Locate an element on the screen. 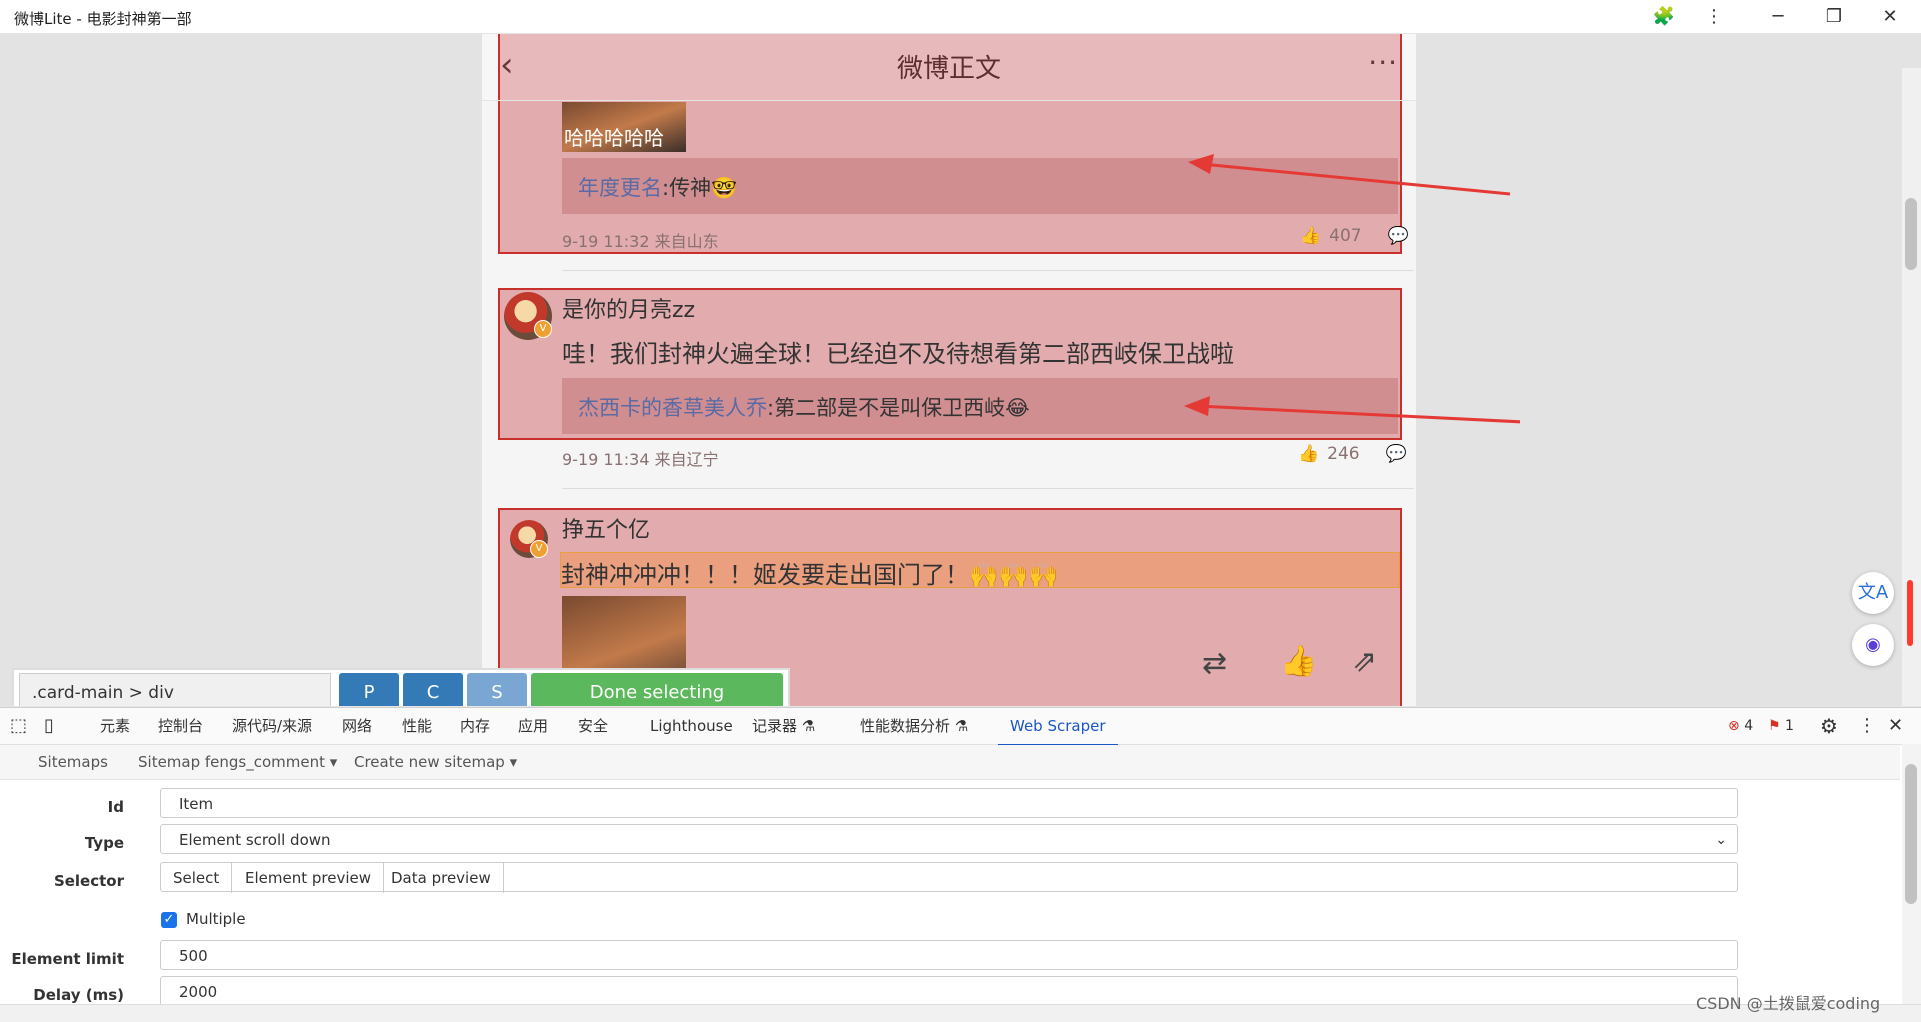 This screenshot has height=1022, width=1921. reply-author: 杰西卡的香草美人乔 is located at coordinates (672, 408).